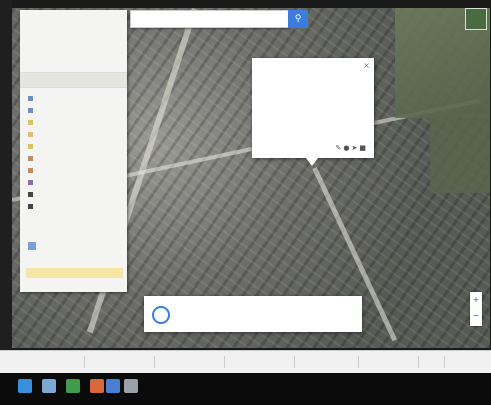 The width and height of the screenshot is (491, 405). Describe the element at coordinates (6, 186) in the screenshot. I see `left-edge-strip` at that location.